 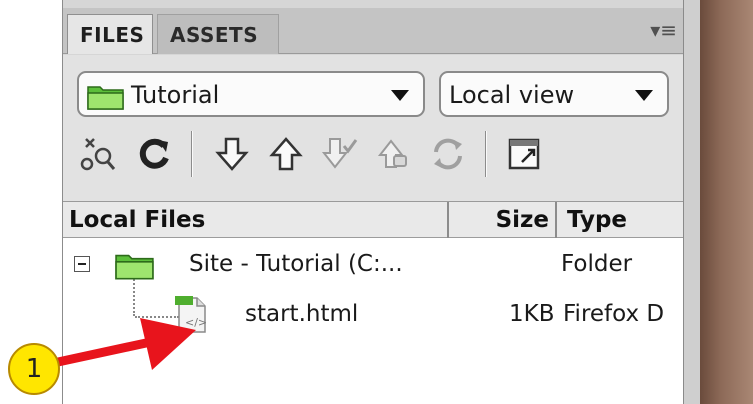 What do you see at coordinates (251, 94) in the screenshot?
I see `site-dropdown: Tutorial` at bounding box center [251, 94].